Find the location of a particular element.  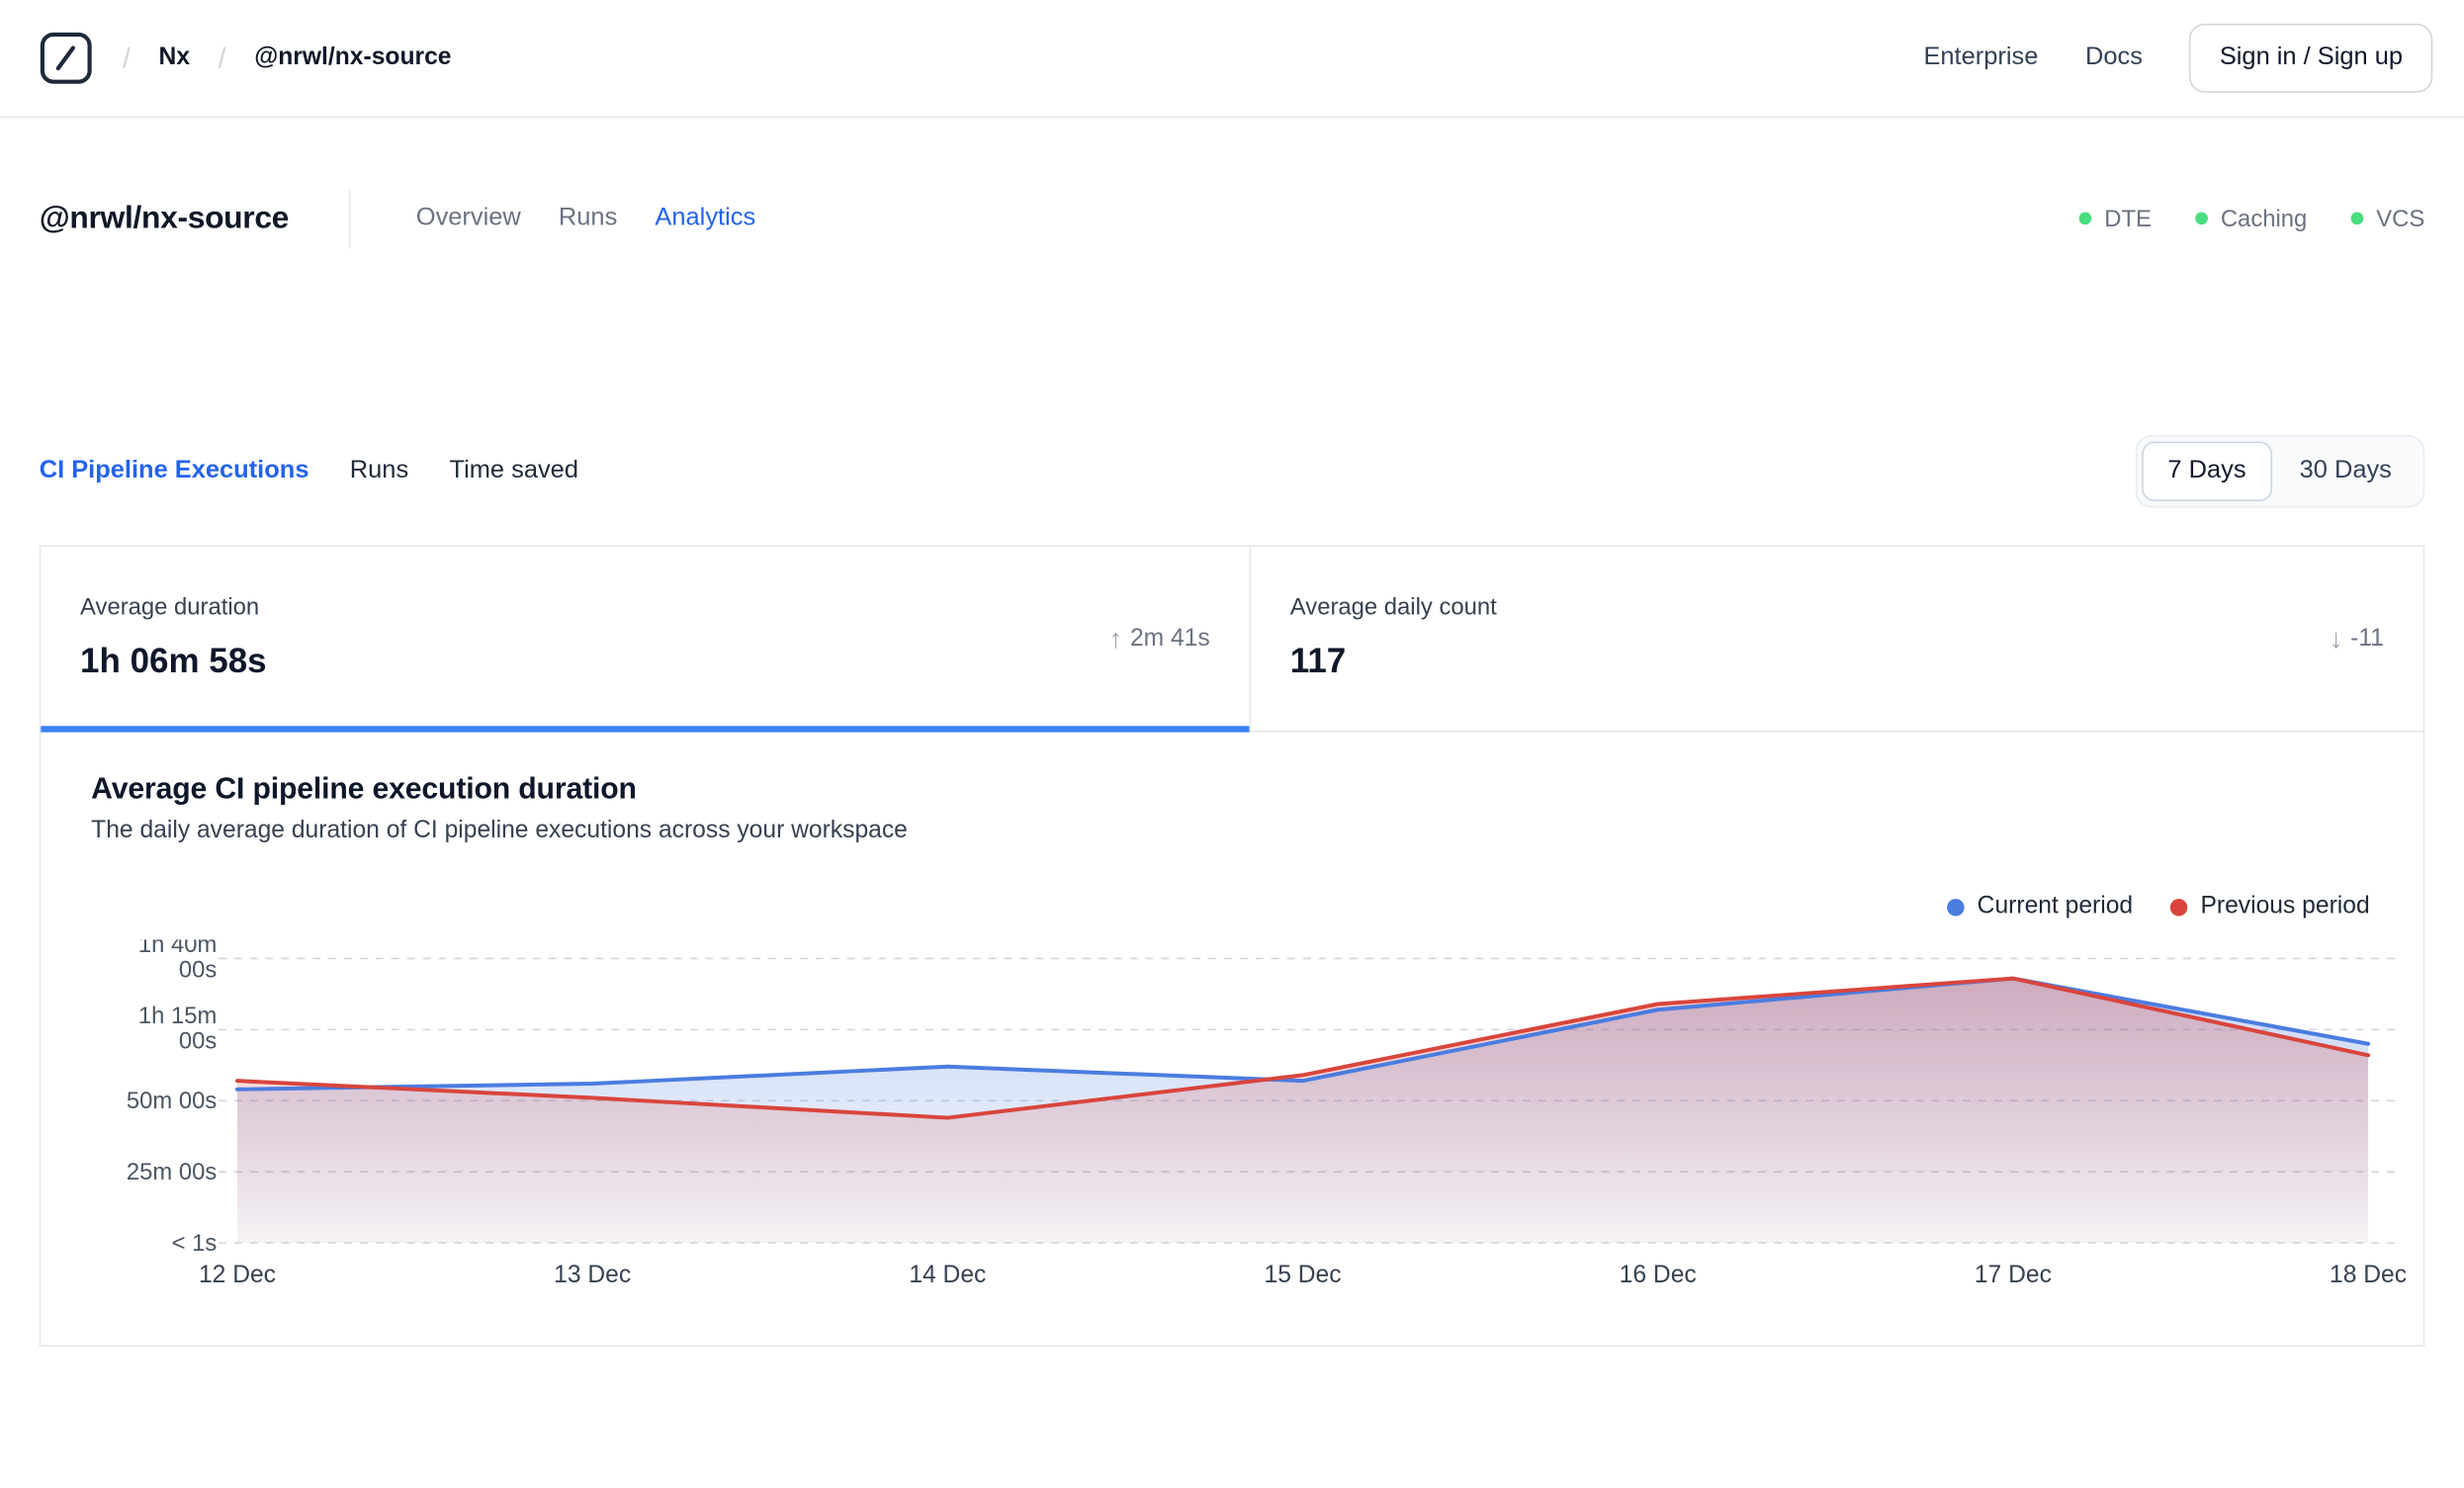

legend-dot-current-icon is located at coordinates (1956, 907).